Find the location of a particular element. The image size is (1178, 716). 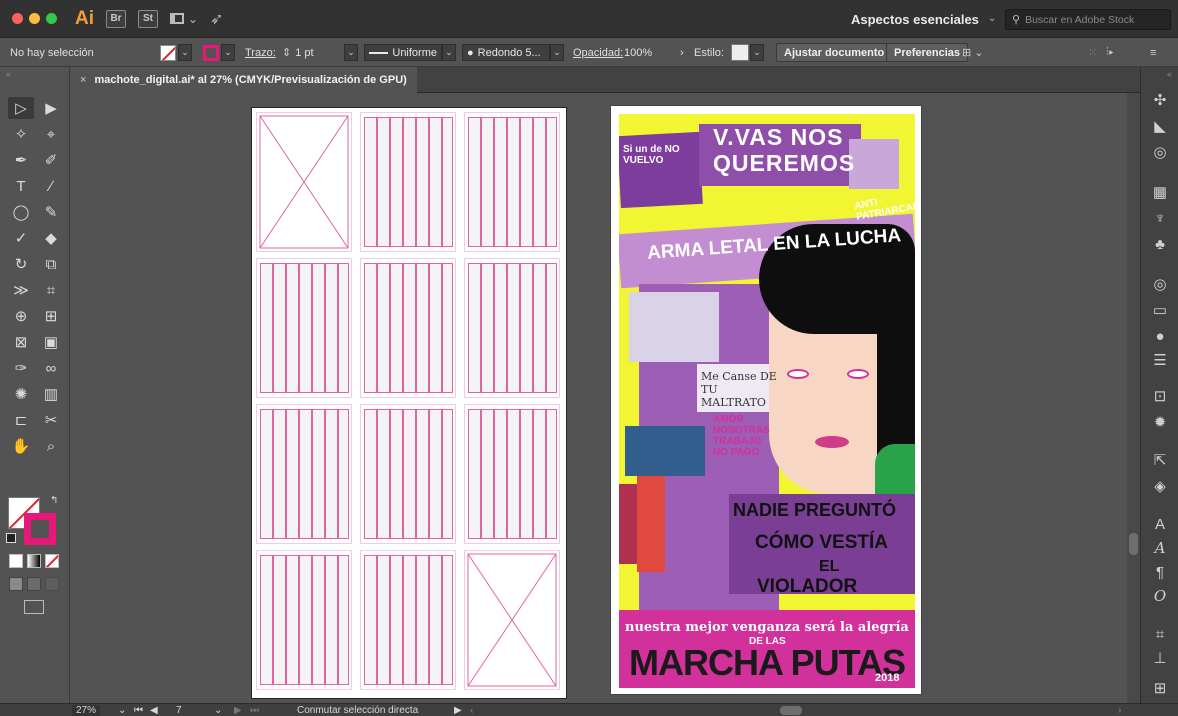

style-dropdown: ⌄ is located at coordinates (757, 52).